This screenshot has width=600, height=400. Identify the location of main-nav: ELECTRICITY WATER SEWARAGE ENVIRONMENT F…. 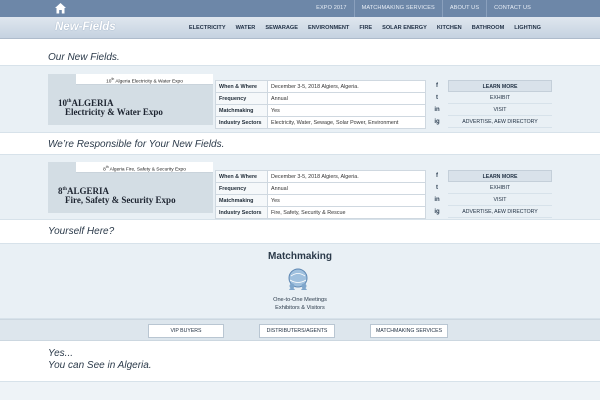
(365, 28).